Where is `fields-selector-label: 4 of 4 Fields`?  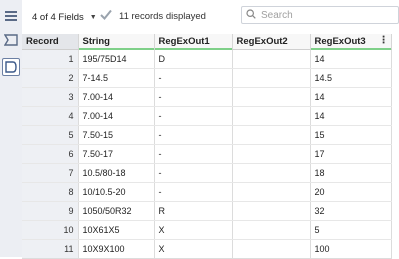 fields-selector-label: 4 of 4 Fields is located at coordinates (58, 17).